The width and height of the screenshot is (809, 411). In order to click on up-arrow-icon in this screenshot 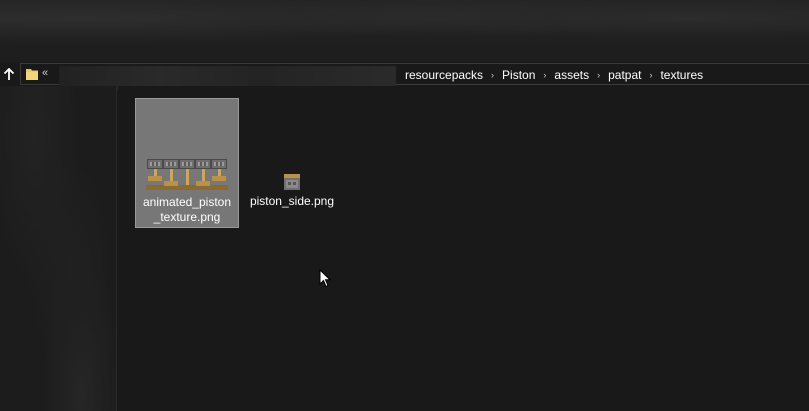, I will do `click(9, 73)`.